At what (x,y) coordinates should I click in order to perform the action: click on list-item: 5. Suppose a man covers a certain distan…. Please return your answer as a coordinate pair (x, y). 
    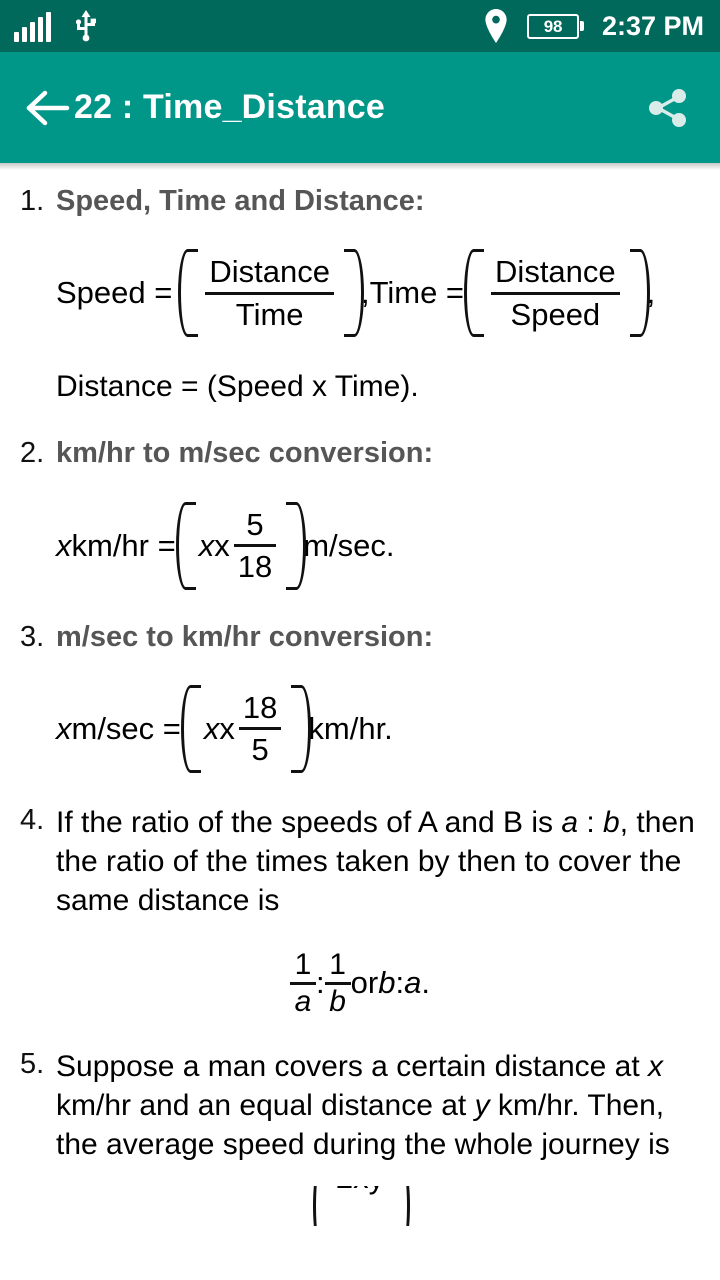
    Looking at the image, I should click on (360, 1105).